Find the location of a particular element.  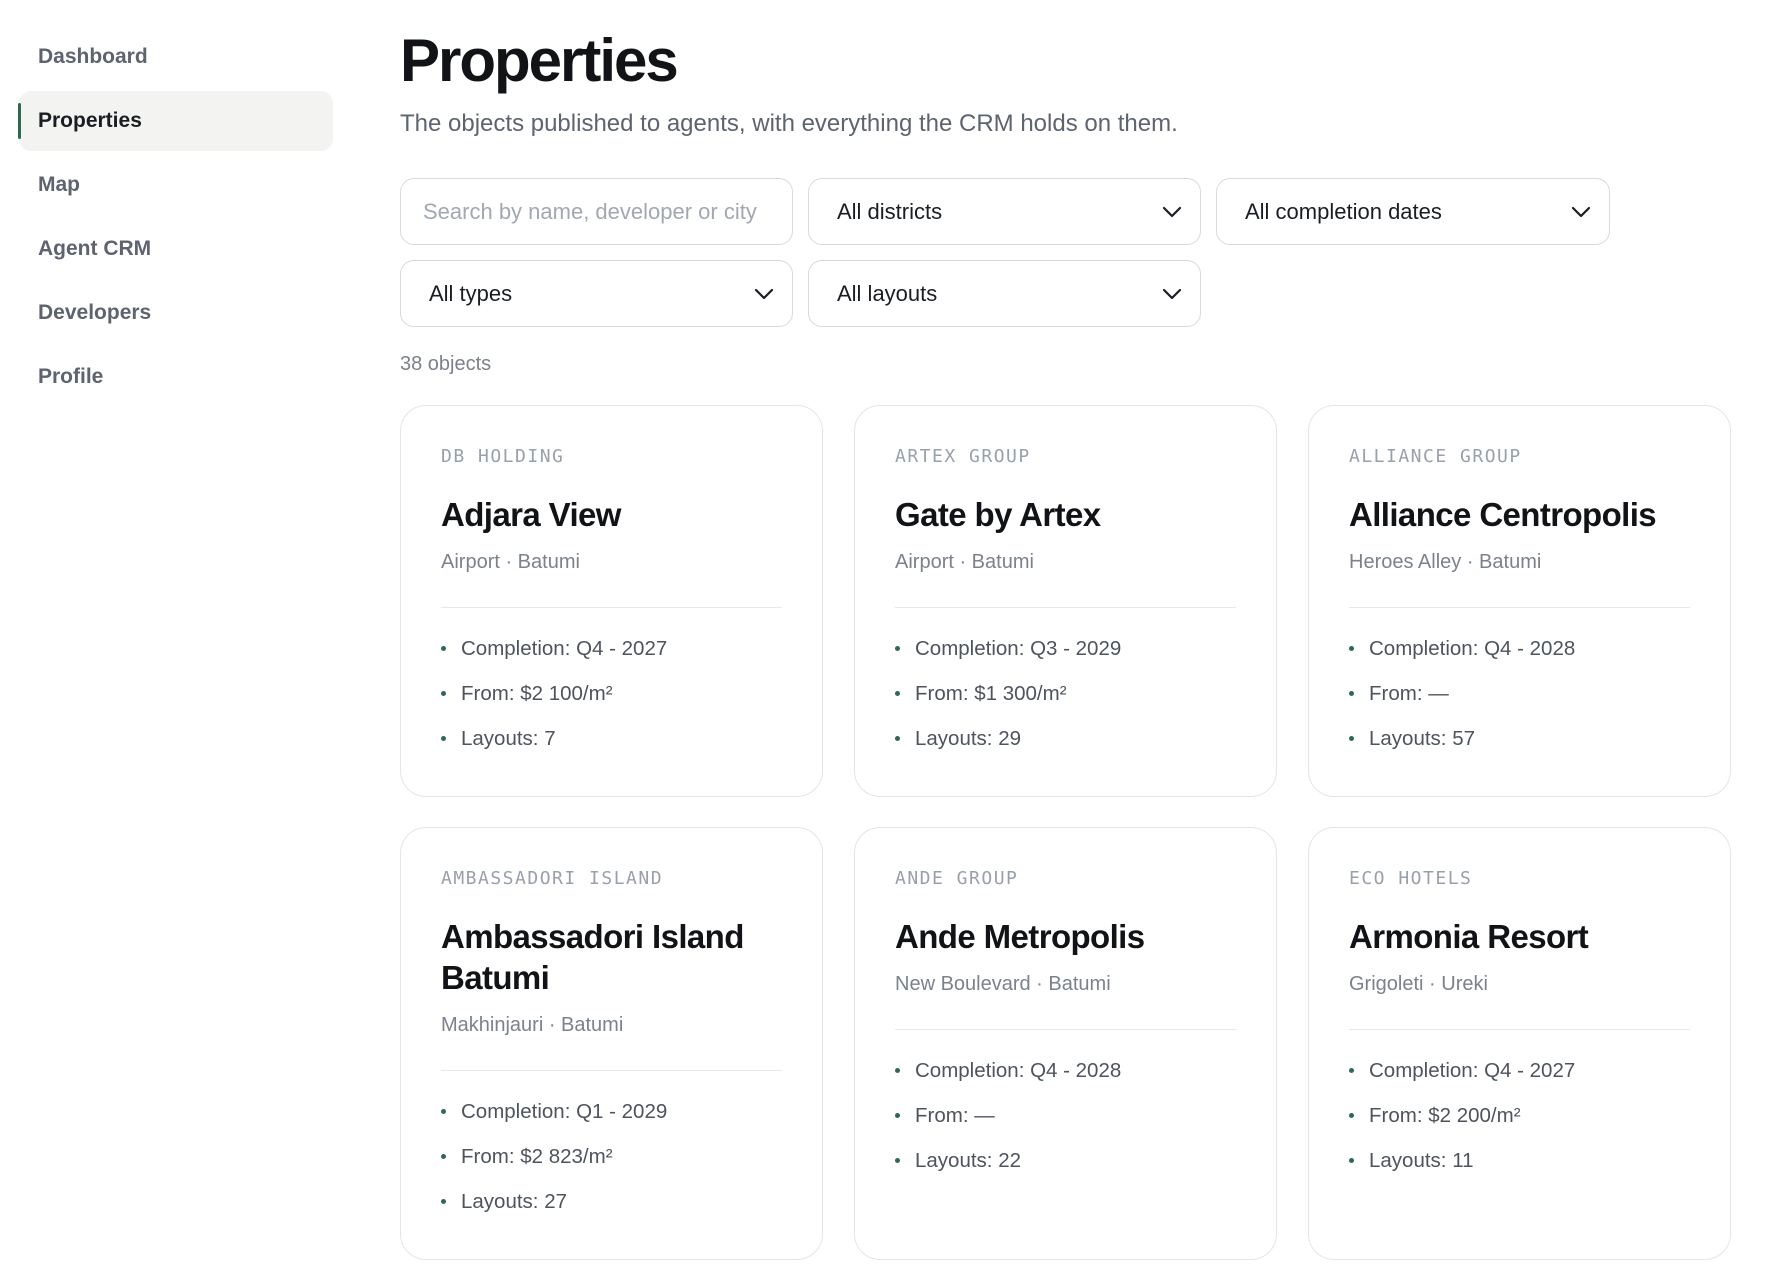

card-completion: Completion: Q1 - 2029 is located at coordinates (611, 1115).